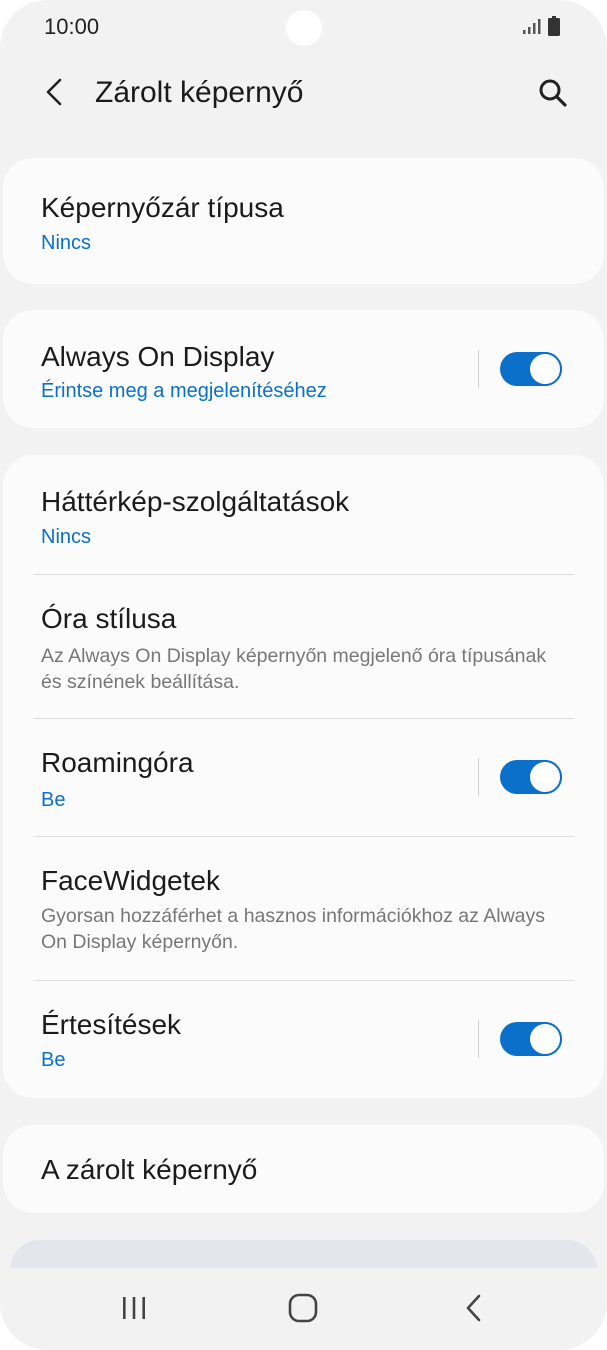 This screenshot has width=607, height=1350. I want to click on clock-style-title: Óra stílusa, so click(109, 618).